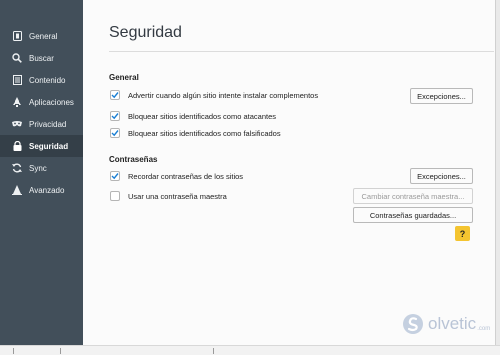 This screenshot has height=355, width=500. Describe the element at coordinates (47, 190) in the screenshot. I see `sidebar-item-label: Avanzado` at that location.